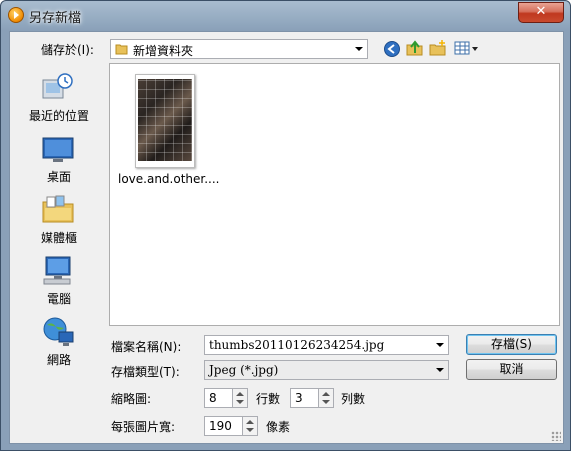 The height and width of the screenshot is (451, 571). I want to click on window-title: 另存新檔, so click(55, 18).